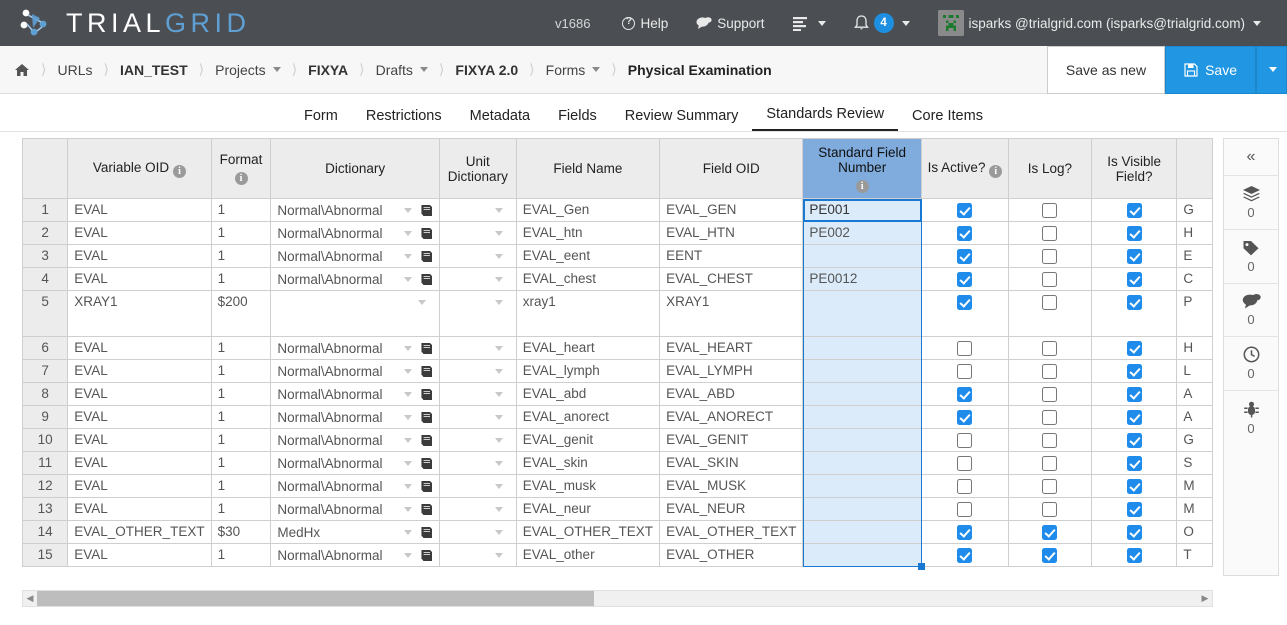  Describe the element at coordinates (588, 348) in the screenshot. I see `cell-field-name: EVAL_heart` at that location.